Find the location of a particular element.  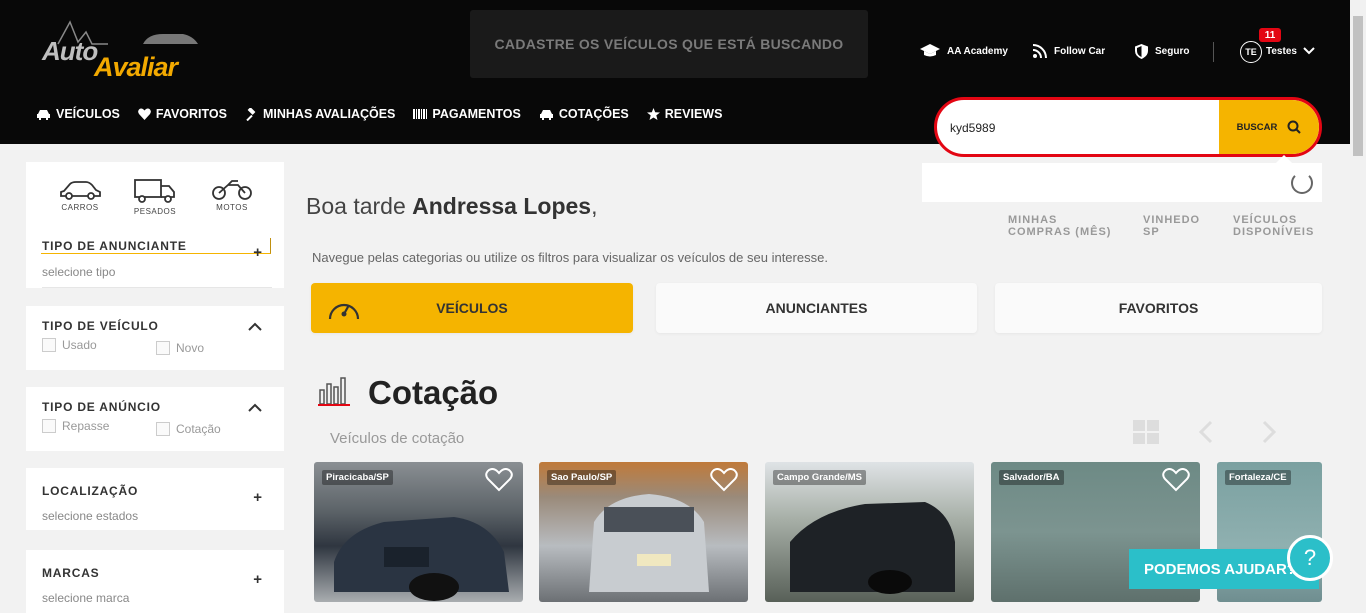

category-carros-label: CARROS is located at coordinates (80, 207).